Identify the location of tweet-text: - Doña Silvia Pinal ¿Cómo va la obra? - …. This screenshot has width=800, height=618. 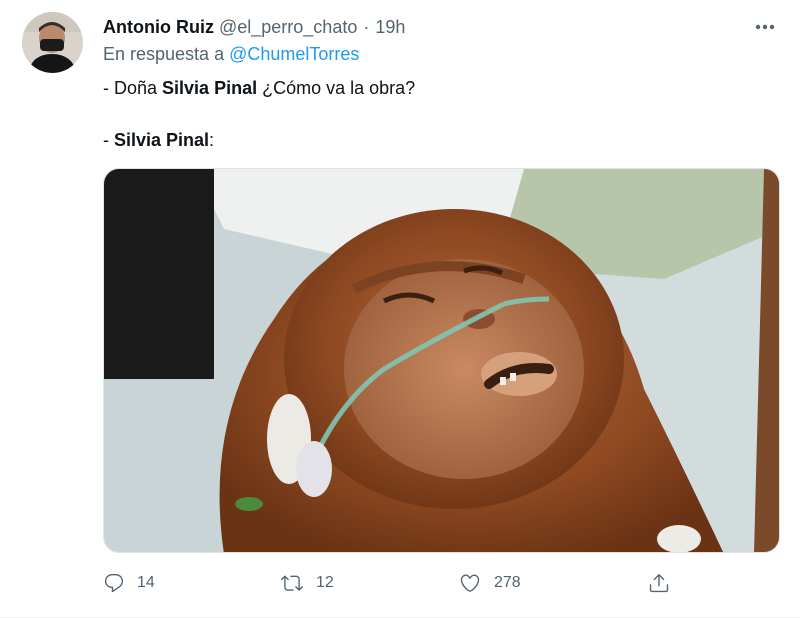
(259, 114).